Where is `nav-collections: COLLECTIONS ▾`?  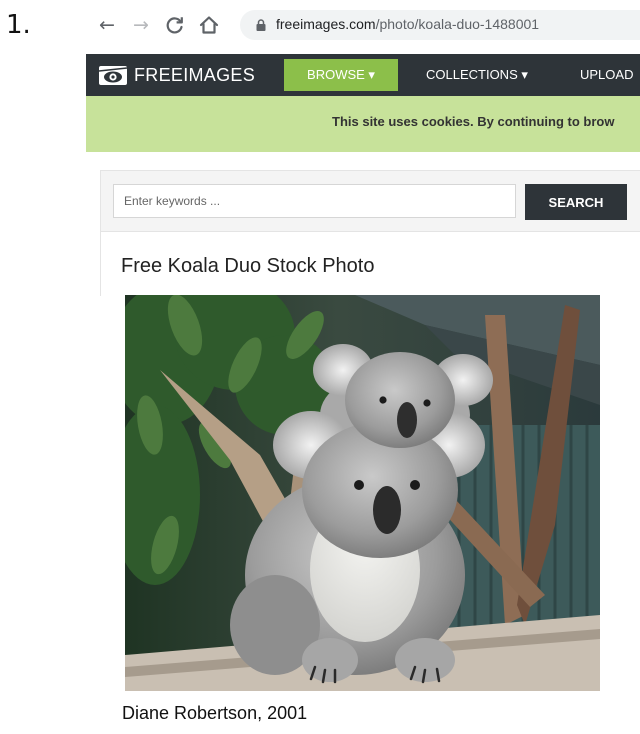 nav-collections: COLLECTIONS ▾ is located at coordinates (477, 75).